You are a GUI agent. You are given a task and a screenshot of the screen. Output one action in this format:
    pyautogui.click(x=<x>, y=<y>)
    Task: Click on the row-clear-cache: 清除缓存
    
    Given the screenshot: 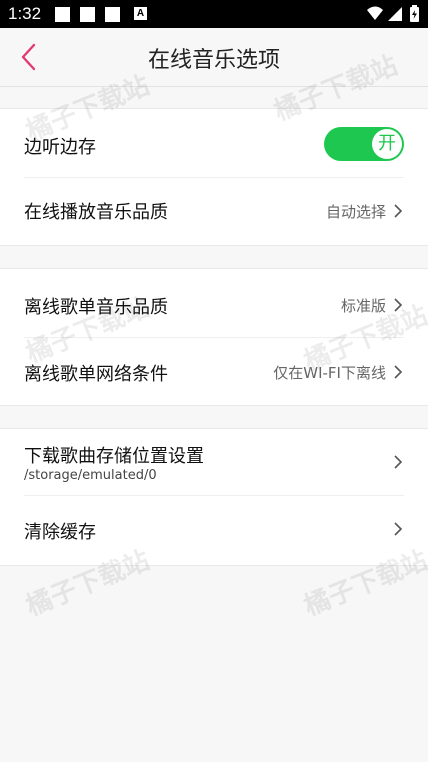 What is the action you would take?
    pyautogui.click(x=226, y=529)
    